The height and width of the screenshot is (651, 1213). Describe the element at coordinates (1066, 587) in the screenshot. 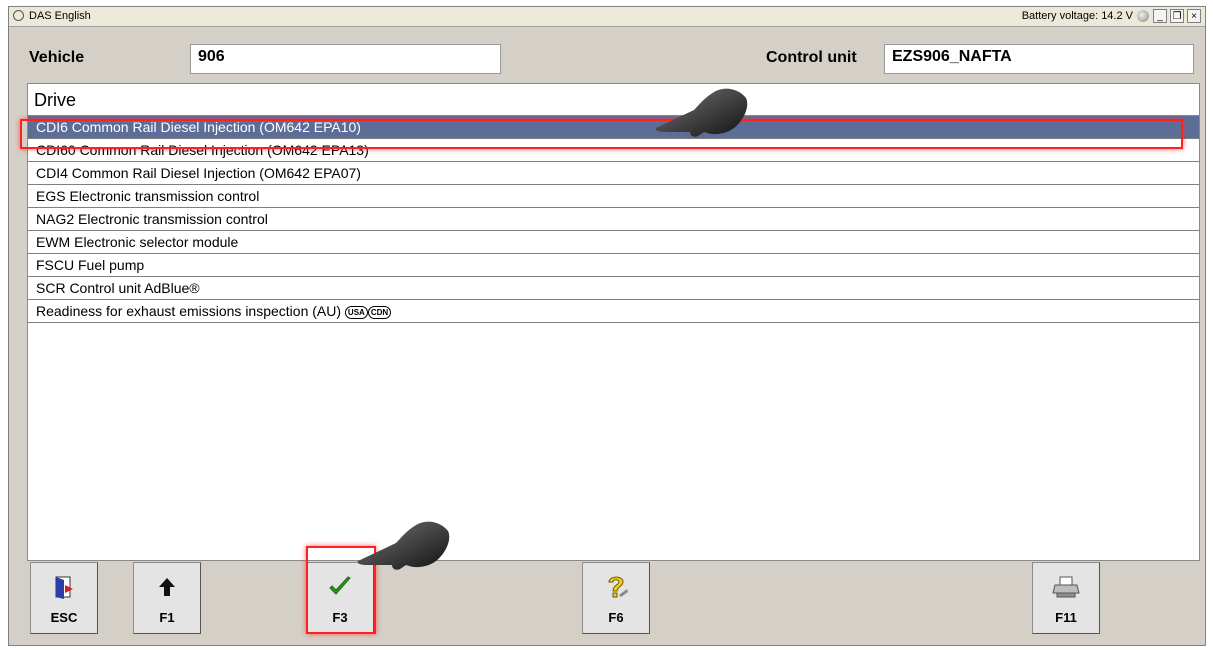

I see `printer-icon` at that location.